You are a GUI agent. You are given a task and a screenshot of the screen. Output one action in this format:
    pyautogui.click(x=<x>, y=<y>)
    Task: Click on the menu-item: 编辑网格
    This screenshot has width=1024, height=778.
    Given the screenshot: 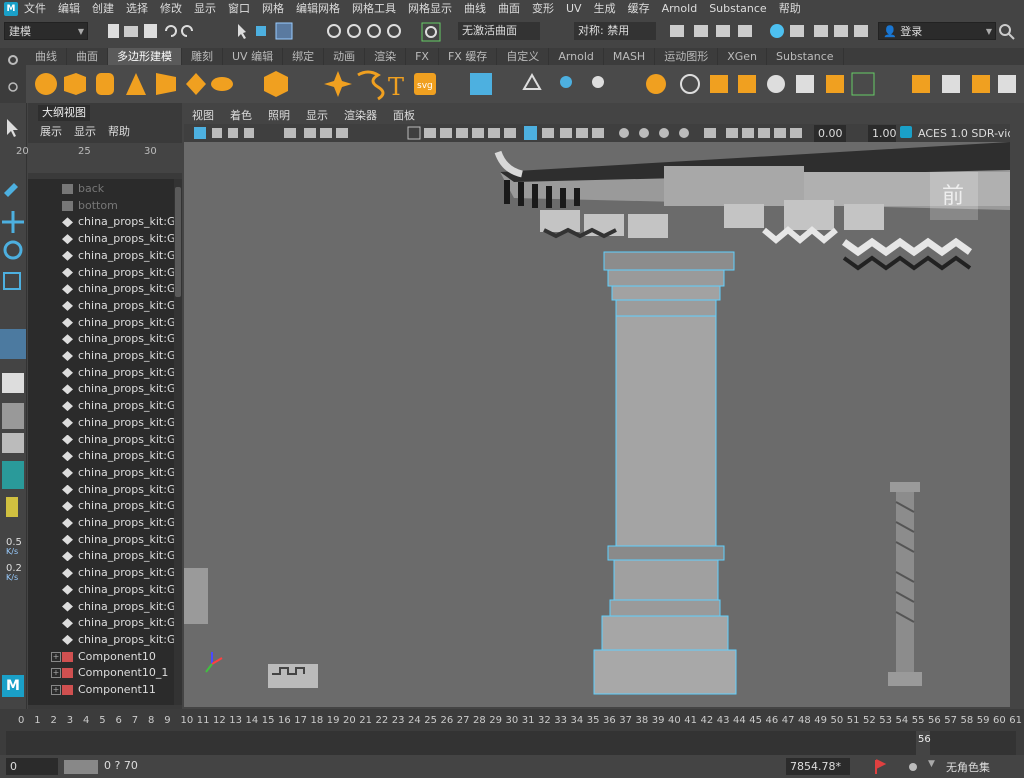 What is the action you would take?
    pyautogui.click(x=318, y=9)
    